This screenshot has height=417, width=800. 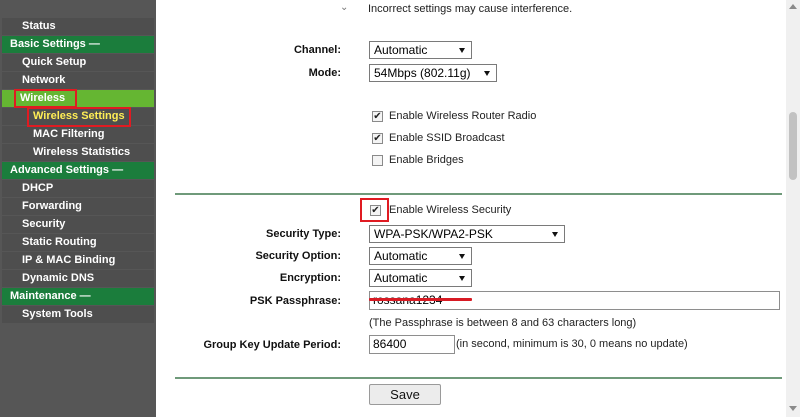 I want to click on sidebar-item-dhcp: DHCP, so click(x=78, y=188).